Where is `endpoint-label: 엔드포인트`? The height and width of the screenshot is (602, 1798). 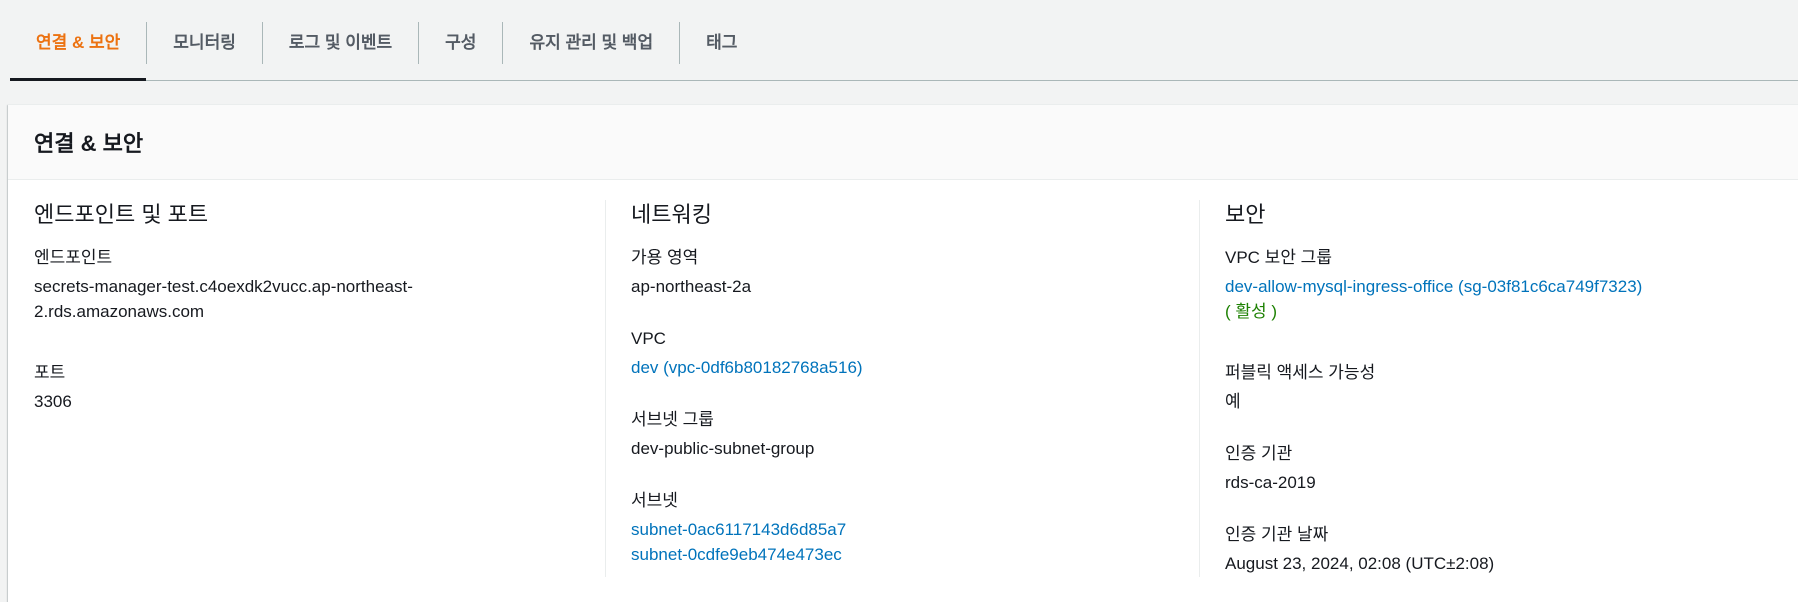 endpoint-label: 엔드포인트 is located at coordinates (73, 257).